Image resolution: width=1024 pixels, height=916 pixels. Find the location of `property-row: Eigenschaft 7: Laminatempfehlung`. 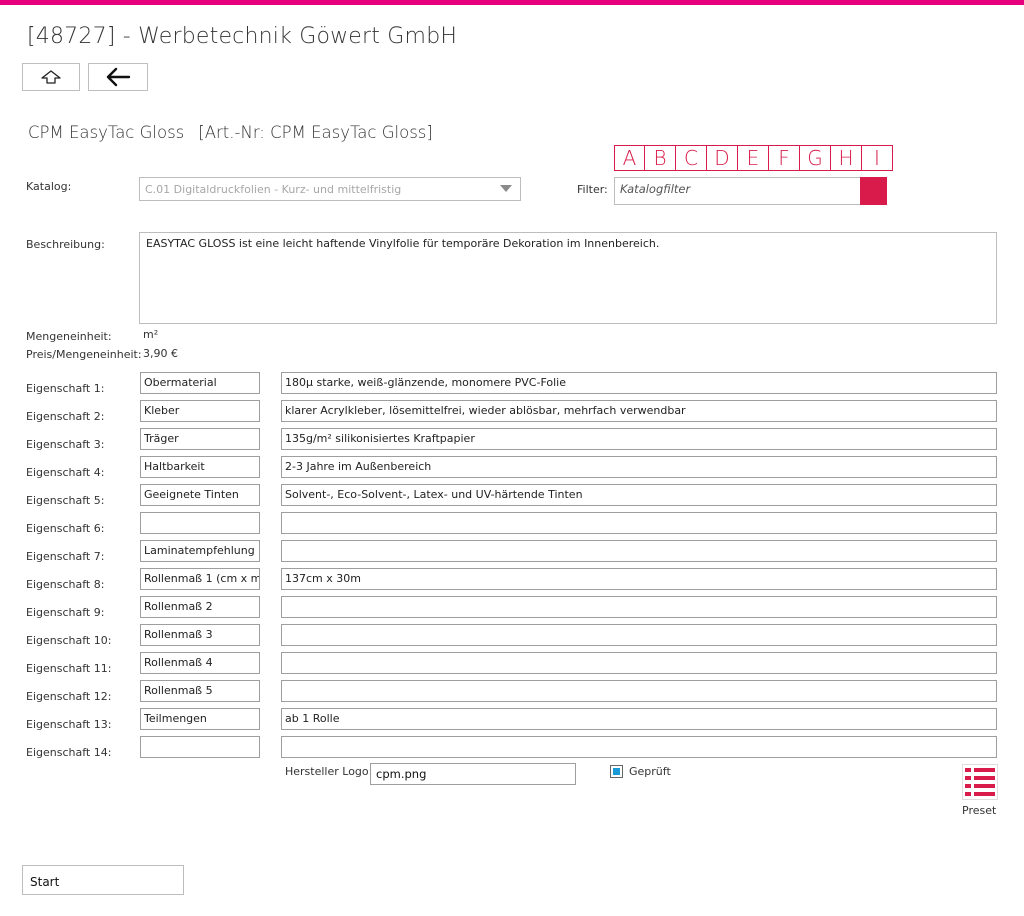

property-row: Eigenschaft 7: Laminatempfehlung is located at coordinates (512, 551).